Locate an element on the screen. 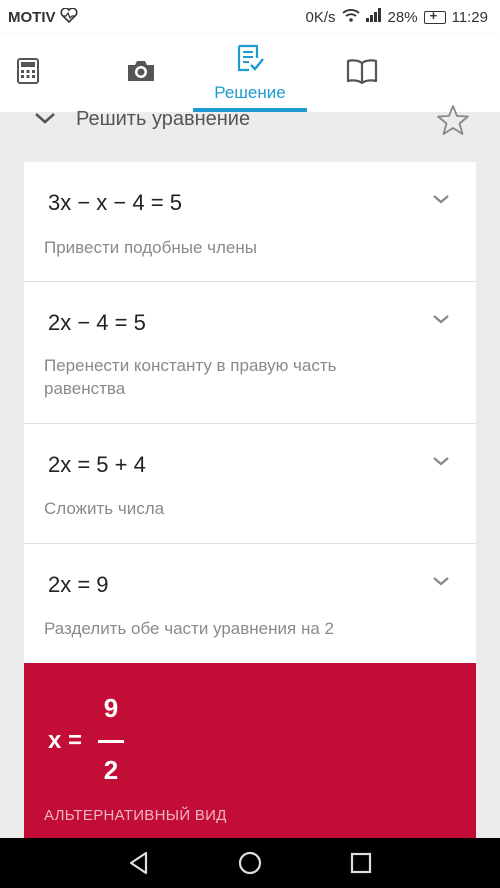 This screenshot has height=888, width=500. wifi-icon is located at coordinates (350, 17).